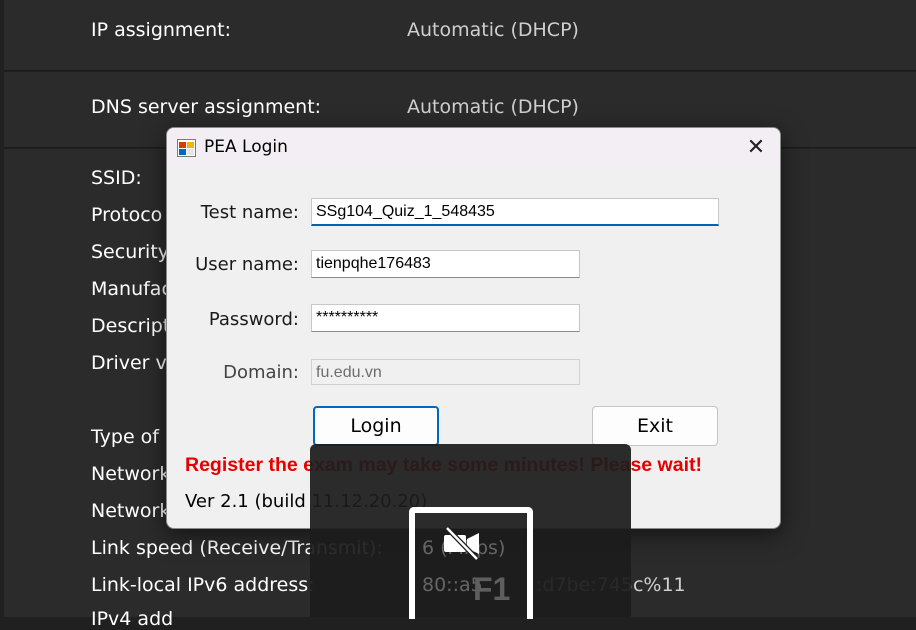 The height and width of the screenshot is (630, 916). What do you see at coordinates (493, 30) in the screenshot?
I see `ip-assignment-value: Automatic (DHCP)` at bounding box center [493, 30].